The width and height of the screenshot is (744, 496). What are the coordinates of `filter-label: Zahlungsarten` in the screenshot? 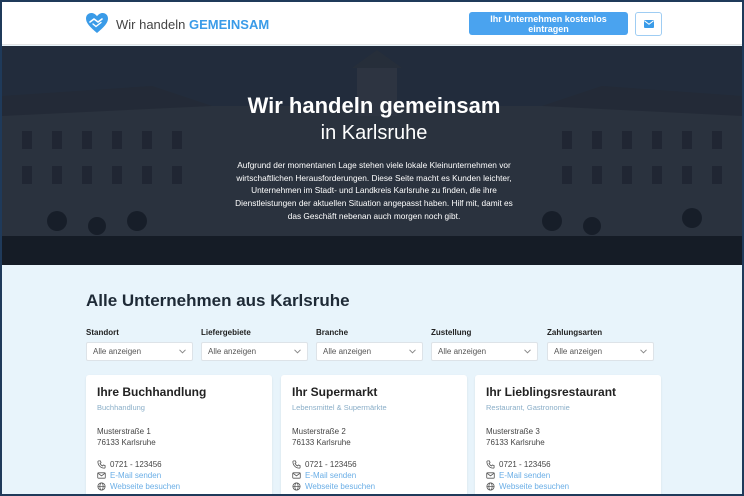 It's located at (575, 332).